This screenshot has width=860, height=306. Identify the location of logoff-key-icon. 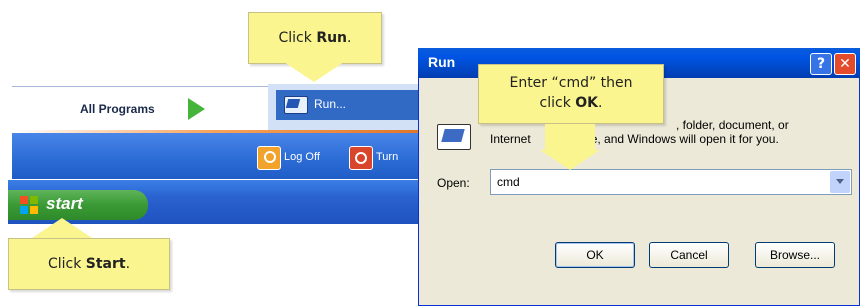
(269, 158).